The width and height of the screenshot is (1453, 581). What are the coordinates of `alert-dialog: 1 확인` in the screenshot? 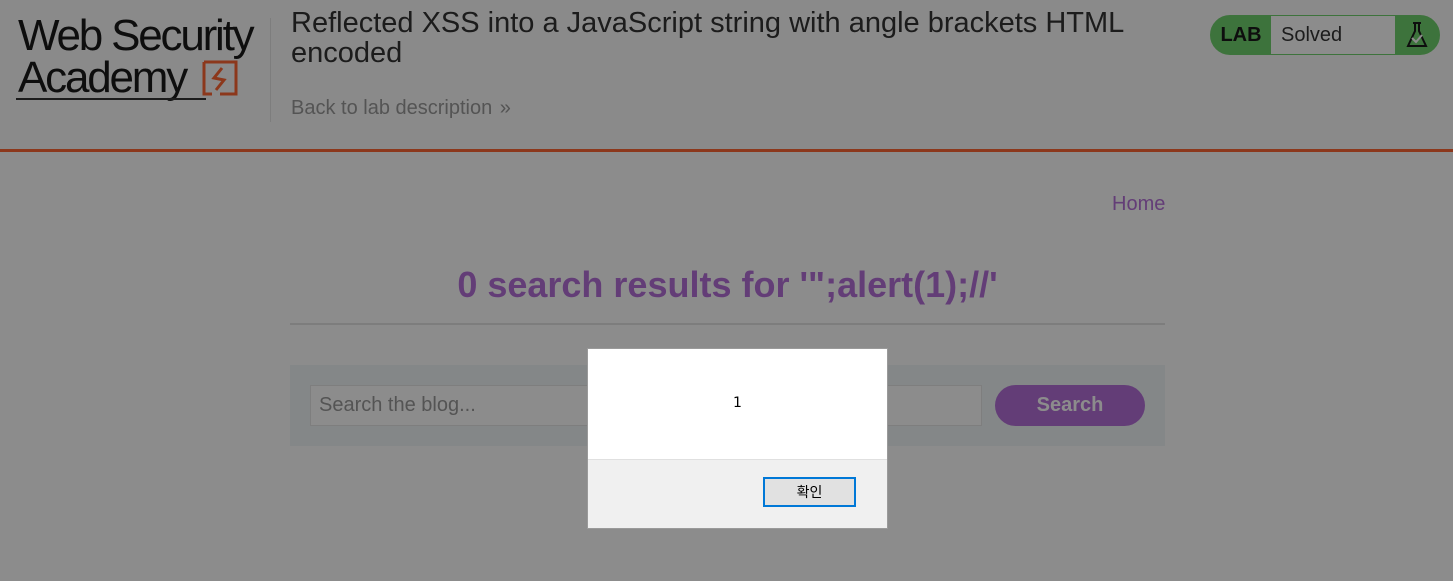 It's located at (737, 438).